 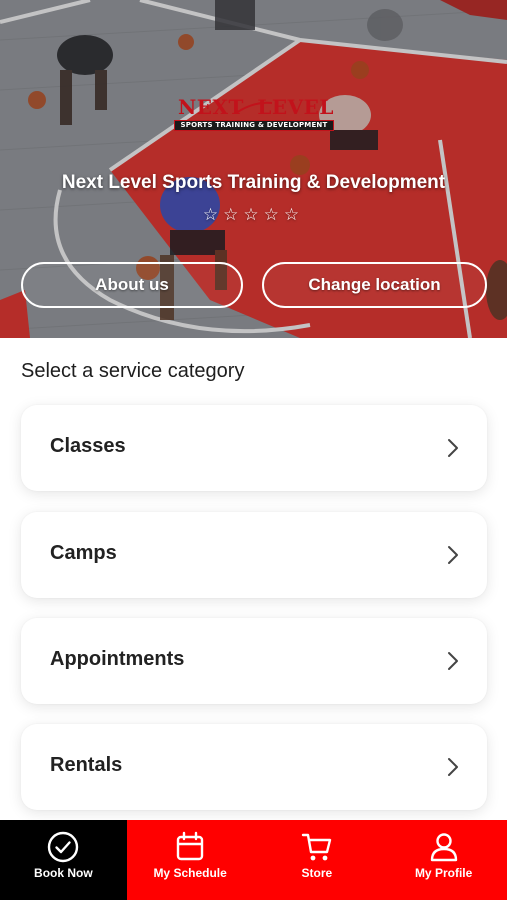 What do you see at coordinates (63, 847) in the screenshot?
I see `check-circle-icon` at bounding box center [63, 847].